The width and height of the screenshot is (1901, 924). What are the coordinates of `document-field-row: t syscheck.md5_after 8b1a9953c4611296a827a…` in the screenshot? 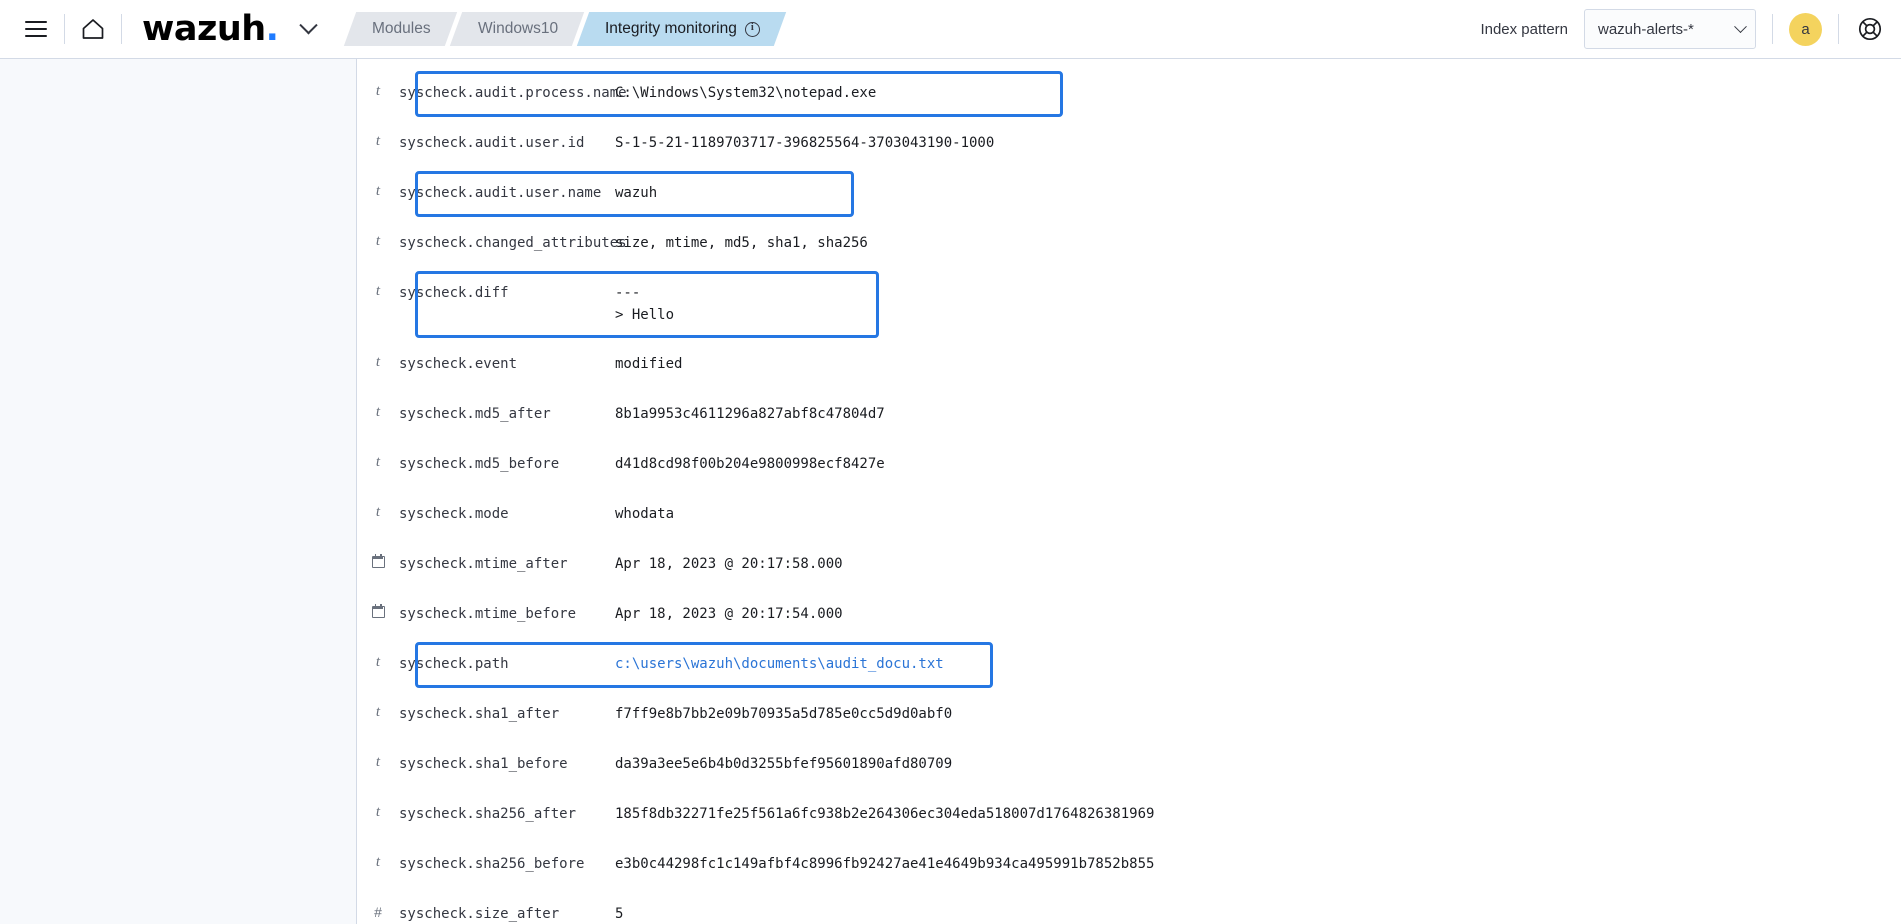 It's located at (1129, 415).